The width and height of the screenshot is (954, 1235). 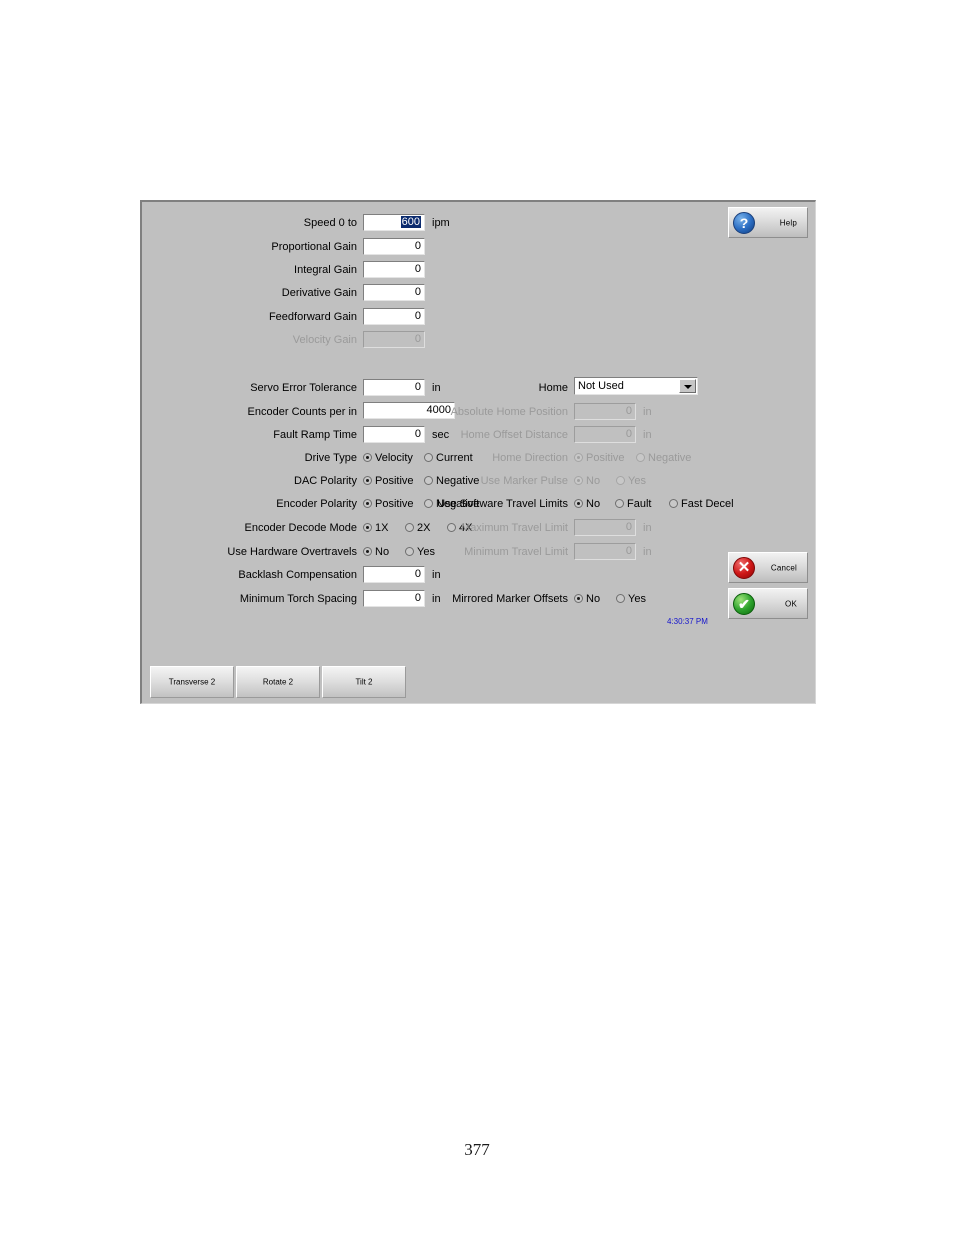 What do you see at coordinates (314, 247) in the screenshot?
I see `proportional-gain-label: Proportional Gain` at bounding box center [314, 247].